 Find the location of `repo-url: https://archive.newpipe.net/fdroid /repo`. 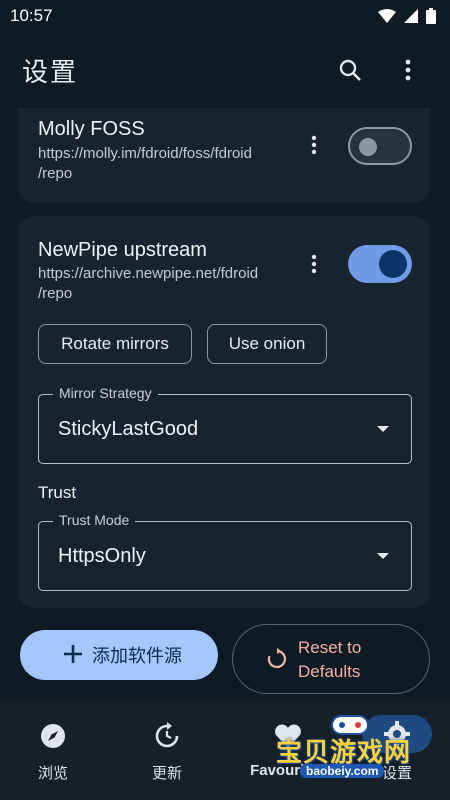

repo-url: https://archive.newpipe.net/fdroid /repo is located at coordinates (173, 284).